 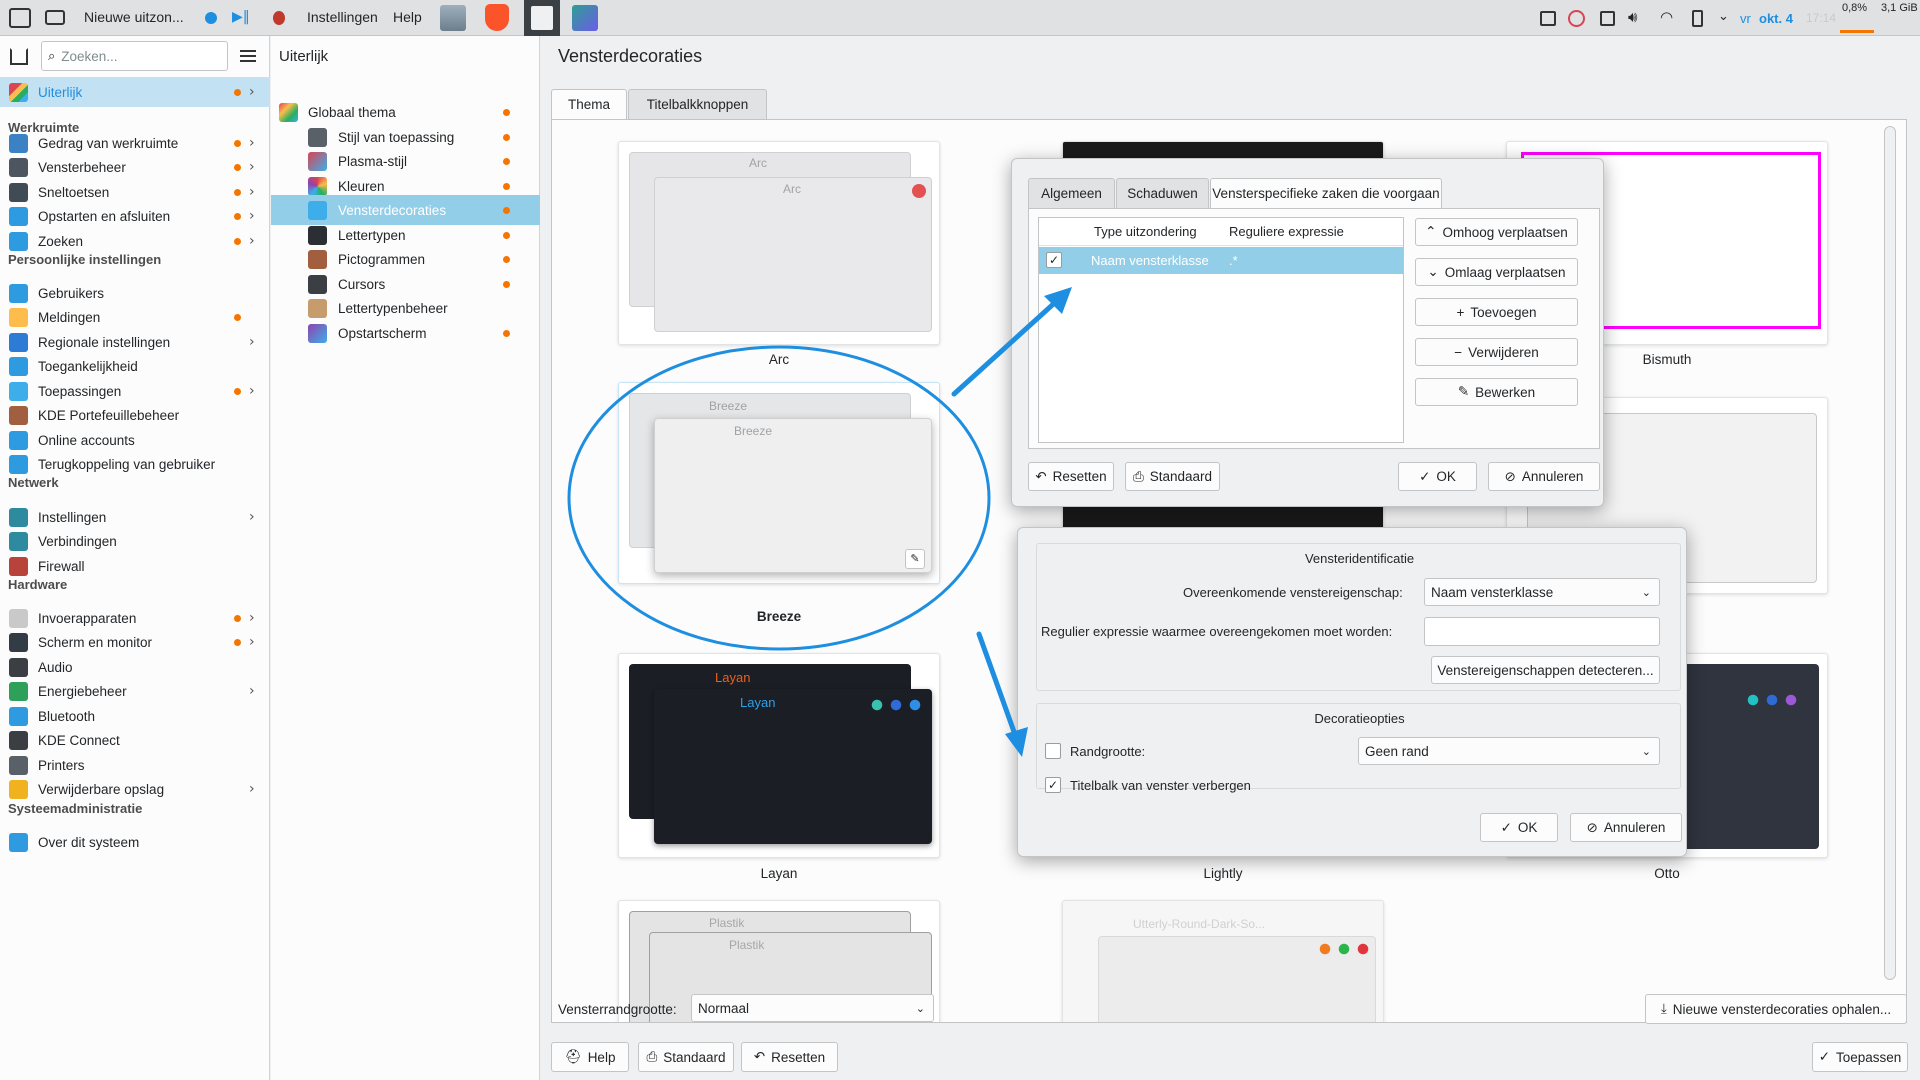 I want to click on annotation-overlay, so click(x=819, y=522).